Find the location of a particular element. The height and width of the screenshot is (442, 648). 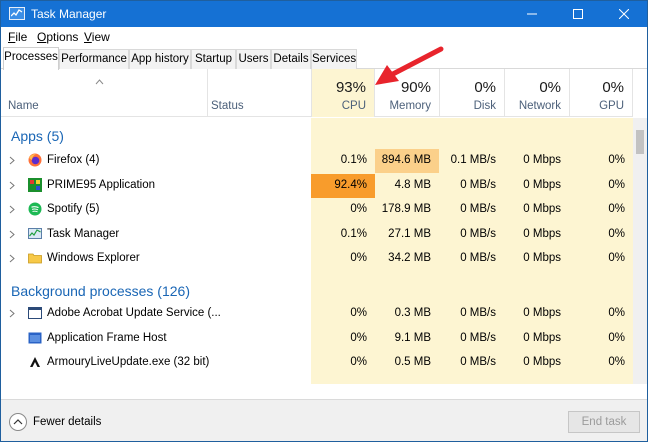

header-cpu: 93% CPU is located at coordinates (343, 93).